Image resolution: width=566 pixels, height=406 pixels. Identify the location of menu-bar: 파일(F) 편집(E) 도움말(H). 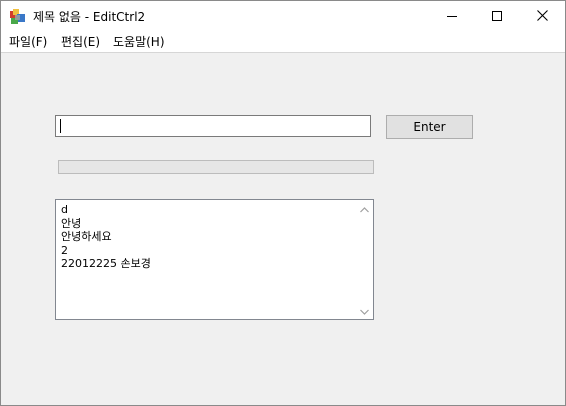
(283, 42).